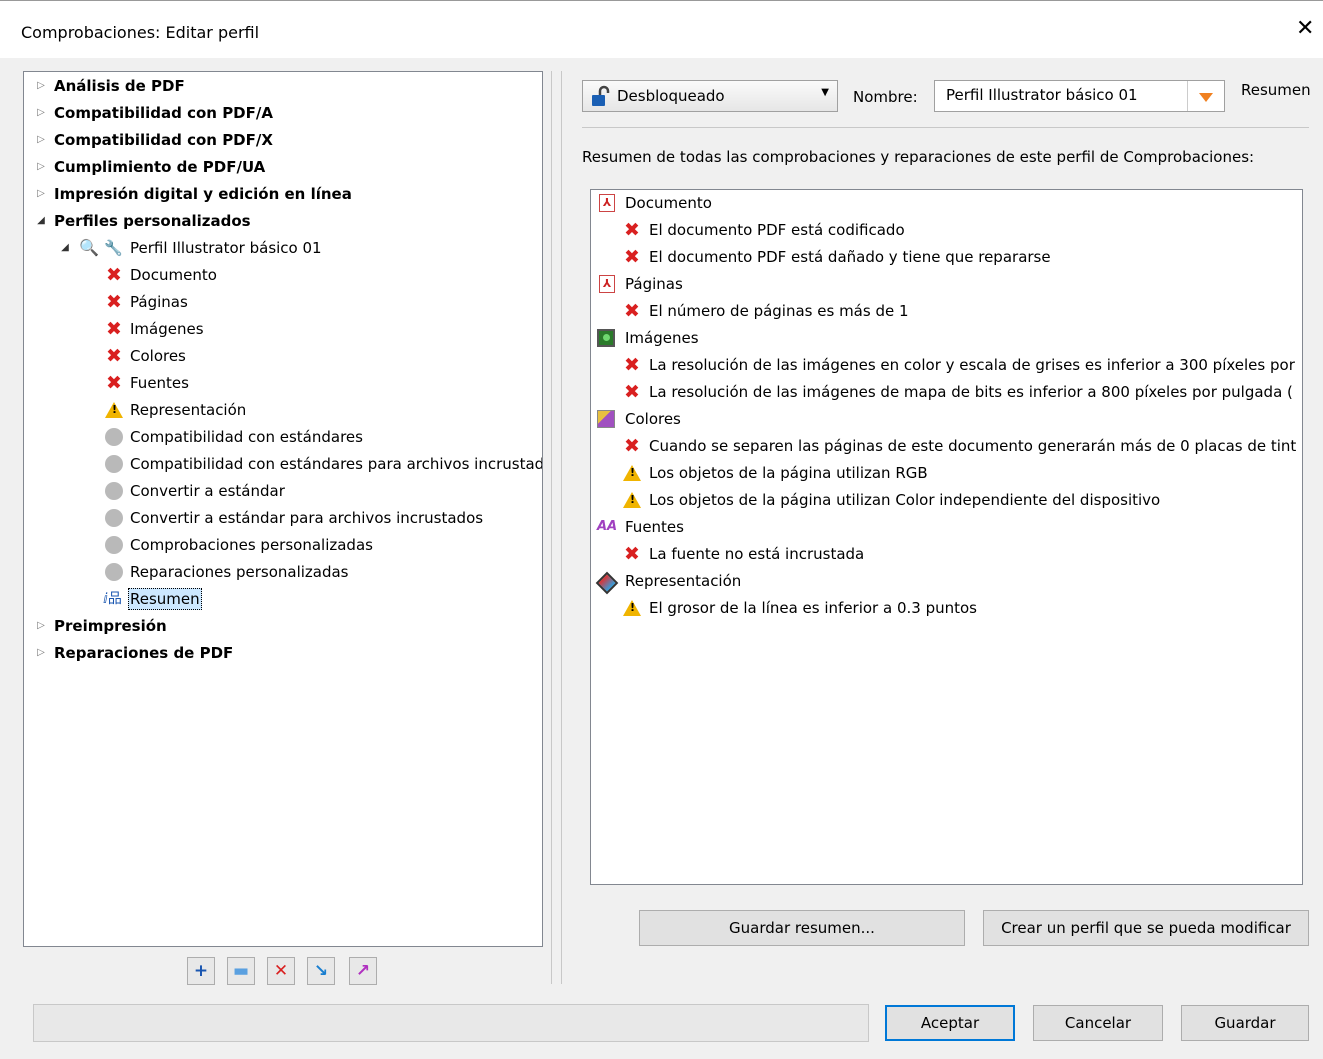 The height and width of the screenshot is (1059, 1323). Describe the element at coordinates (1042, 95) in the screenshot. I see `profile-name-value: Perfil Illustrator básico 01` at that location.